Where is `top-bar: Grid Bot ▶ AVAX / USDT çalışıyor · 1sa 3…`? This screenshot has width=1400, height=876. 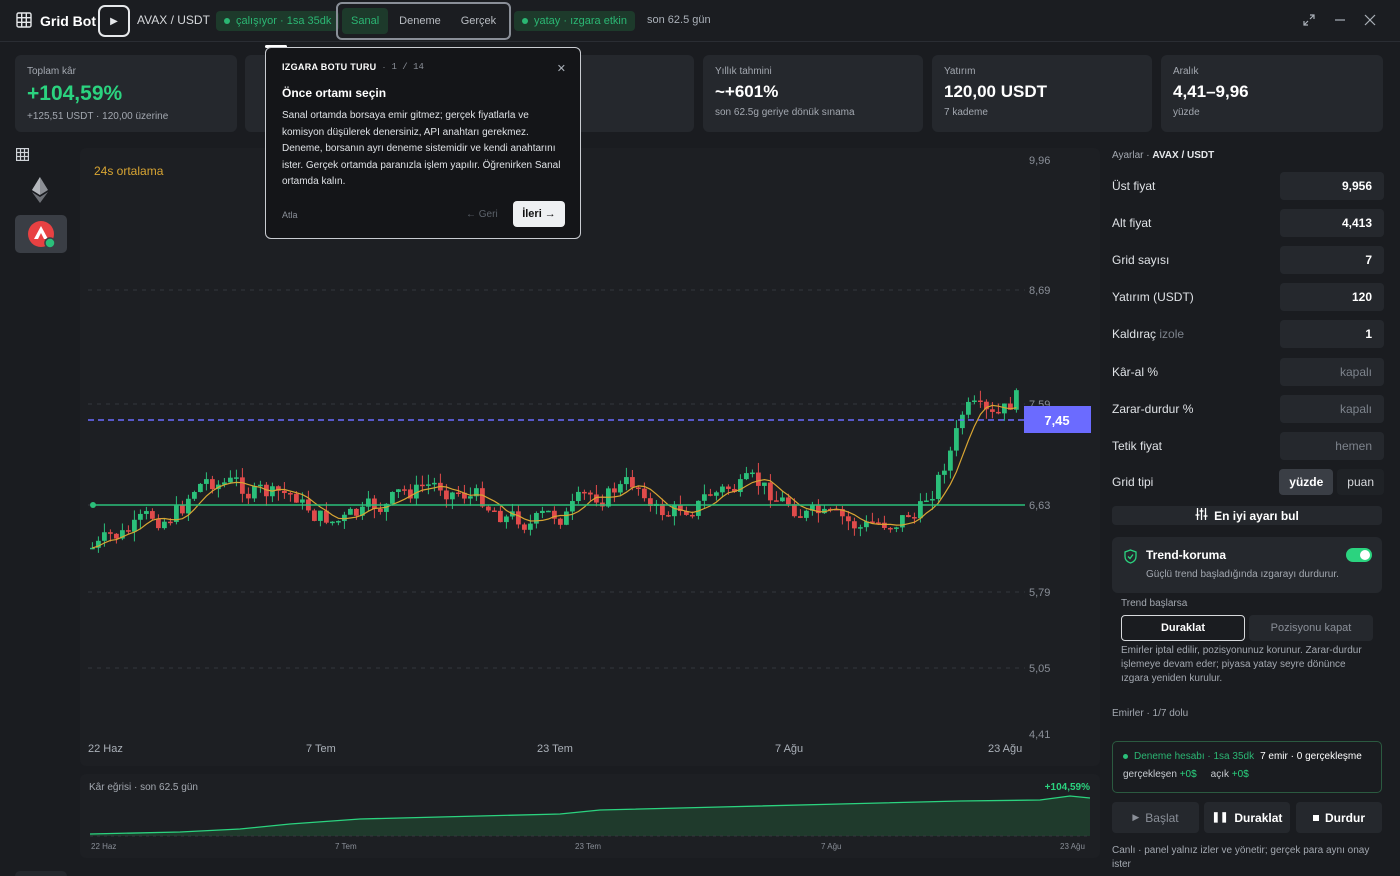 top-bar: Grid Bot ▶ AVAX / USDT çalışıyor · 1sa 3… is located at coordinates (700, 21).